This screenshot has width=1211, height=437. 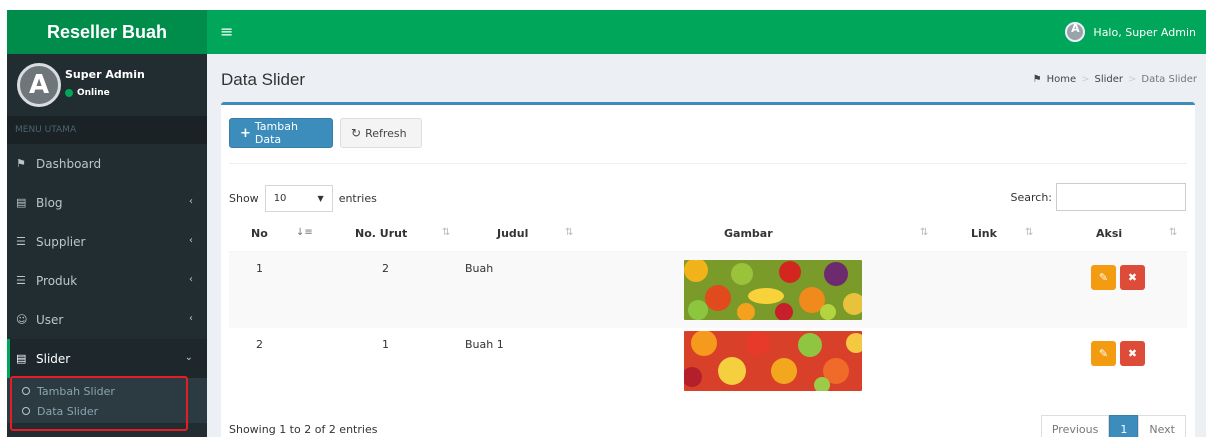 What do you see at coordinates (226, 32) in the screenshot?
I see `bars-icon: ≡` at bounding box center [226, 32].